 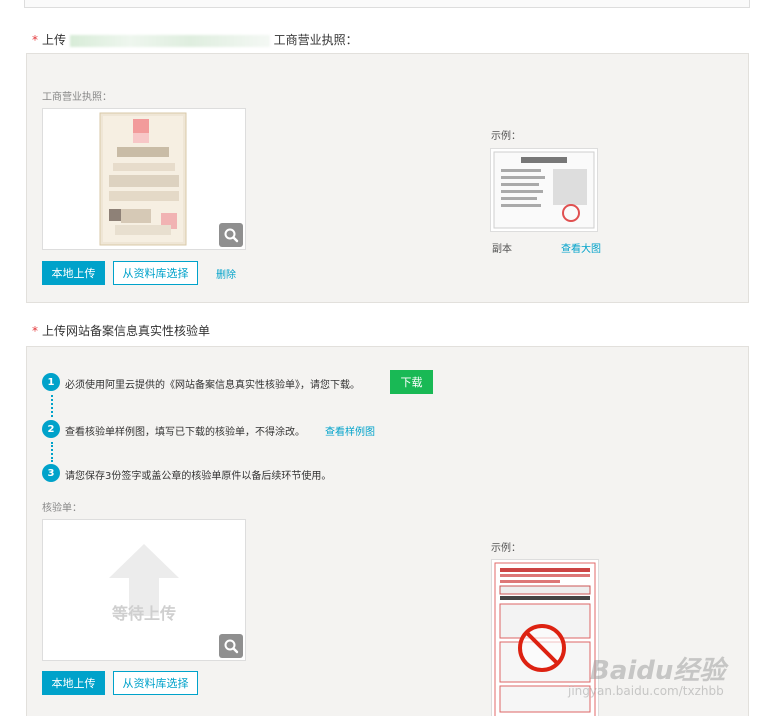 What do you see at coordinates (198, 476) in the screenshot?
I see `step-3-text: 请您保存3份签字或盖公章的核验单原件以备后续环节使用。` at bounding box center [198, 476].